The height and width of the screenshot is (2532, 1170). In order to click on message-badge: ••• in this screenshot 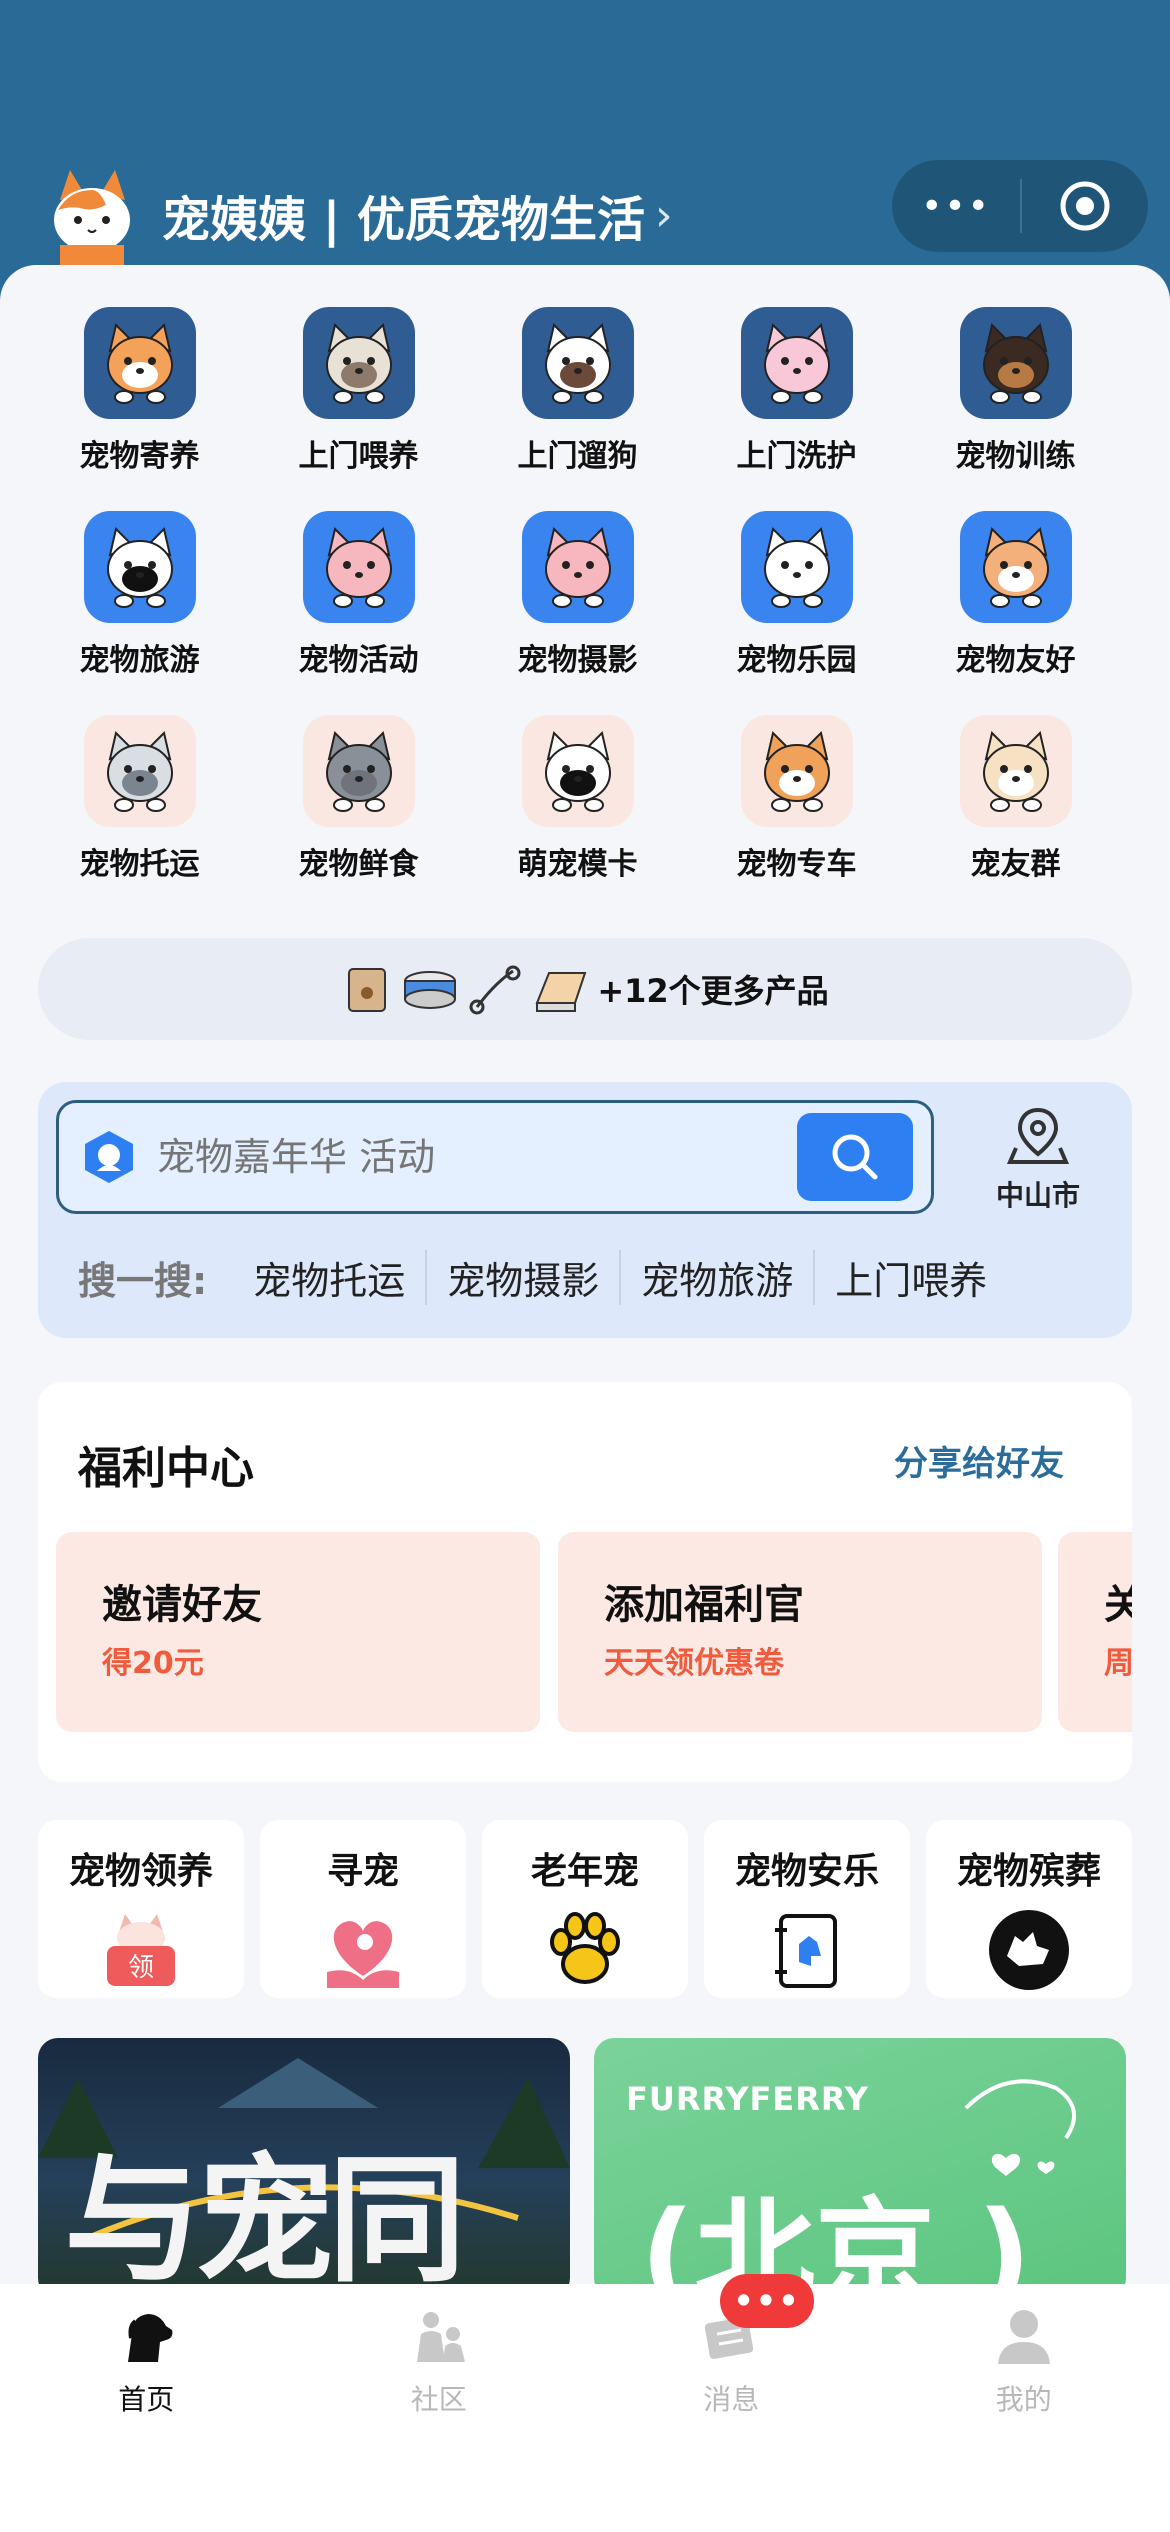, I will do `click(767, 2301)`.